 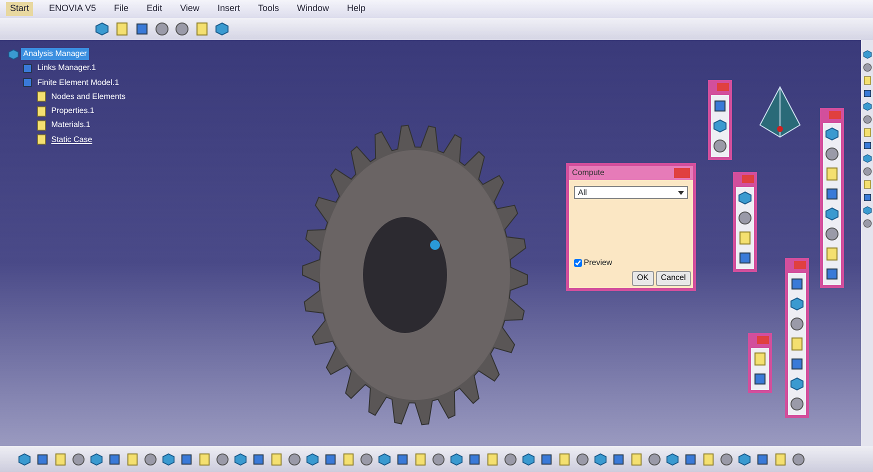 What do you see at coordinates (72, 9) in the screenshot?
I see `menu-item: ENOVIA V5` at bounding box center [72, 9].